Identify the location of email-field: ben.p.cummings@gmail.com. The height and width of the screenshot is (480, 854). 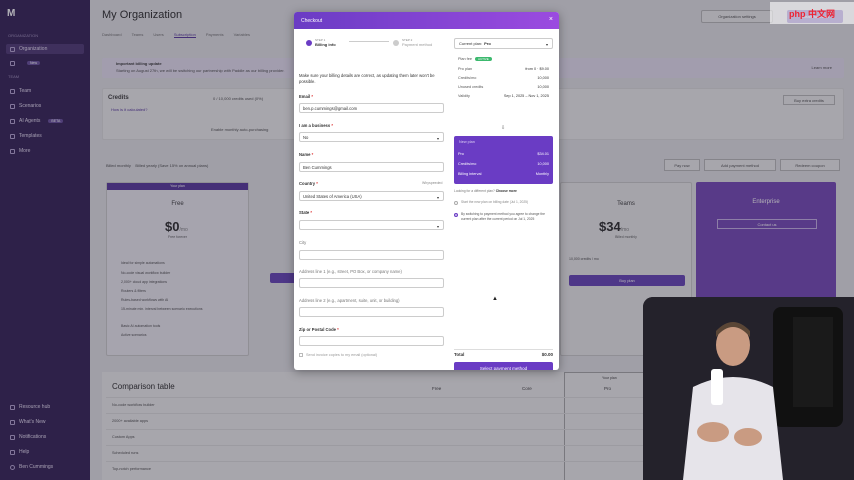
(371, 108).